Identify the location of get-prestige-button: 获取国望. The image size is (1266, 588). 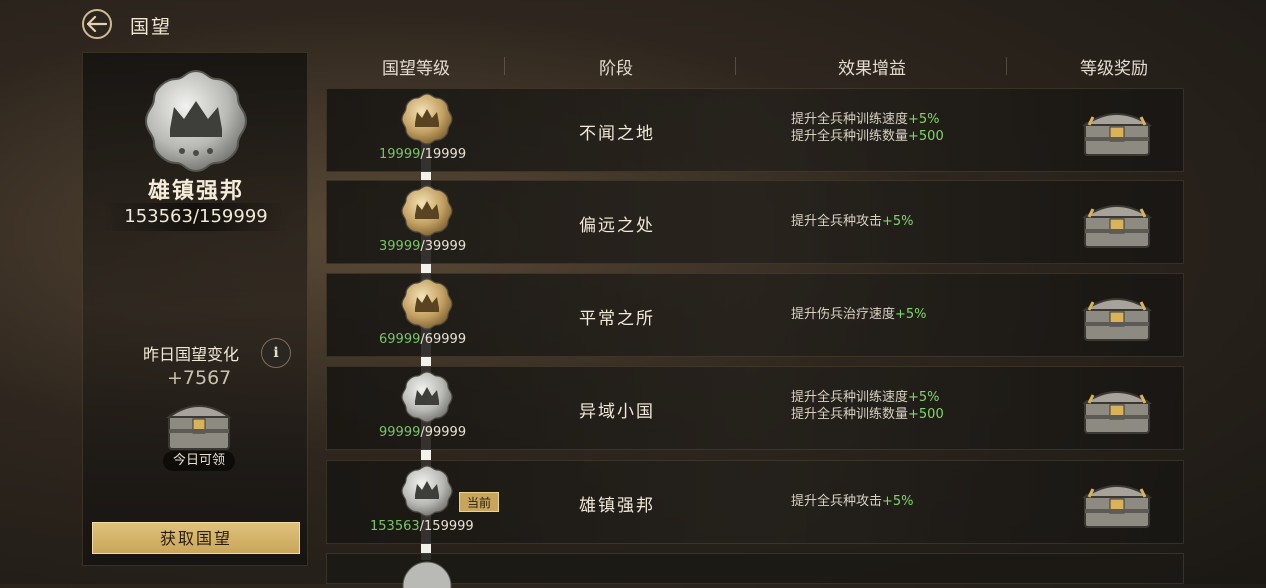
(196, 538).